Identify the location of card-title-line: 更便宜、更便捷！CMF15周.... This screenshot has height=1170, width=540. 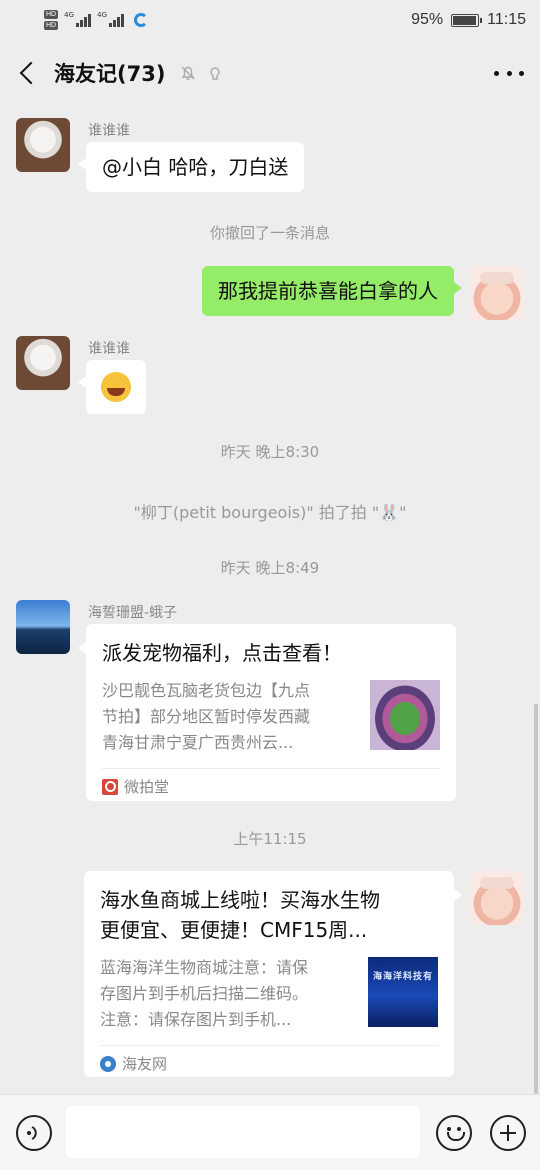
(234, 930).